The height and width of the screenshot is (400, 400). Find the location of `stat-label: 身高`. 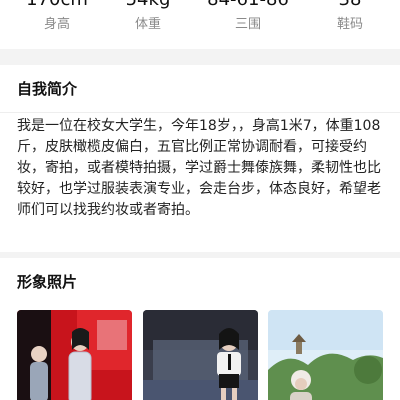

stat-label: 身高 is located at coordinates (56, 24).